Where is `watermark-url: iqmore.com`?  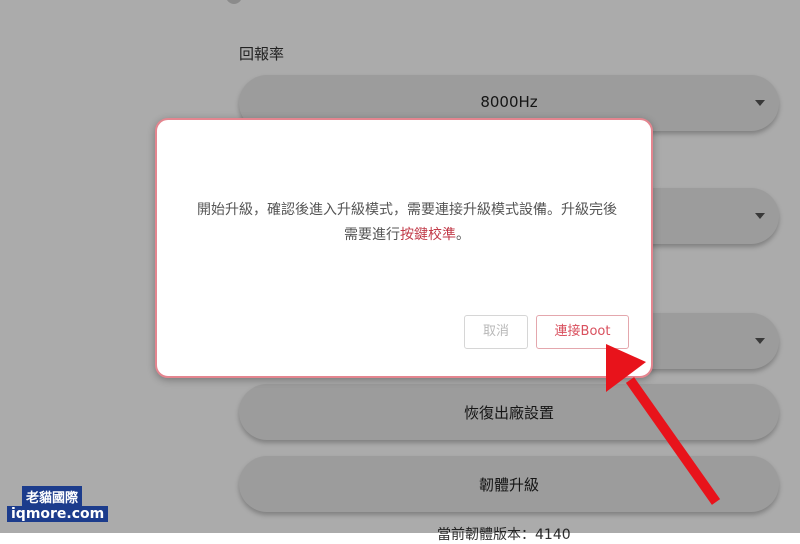 watermark-url: iqmore.com is located at coordinates (58, 514).